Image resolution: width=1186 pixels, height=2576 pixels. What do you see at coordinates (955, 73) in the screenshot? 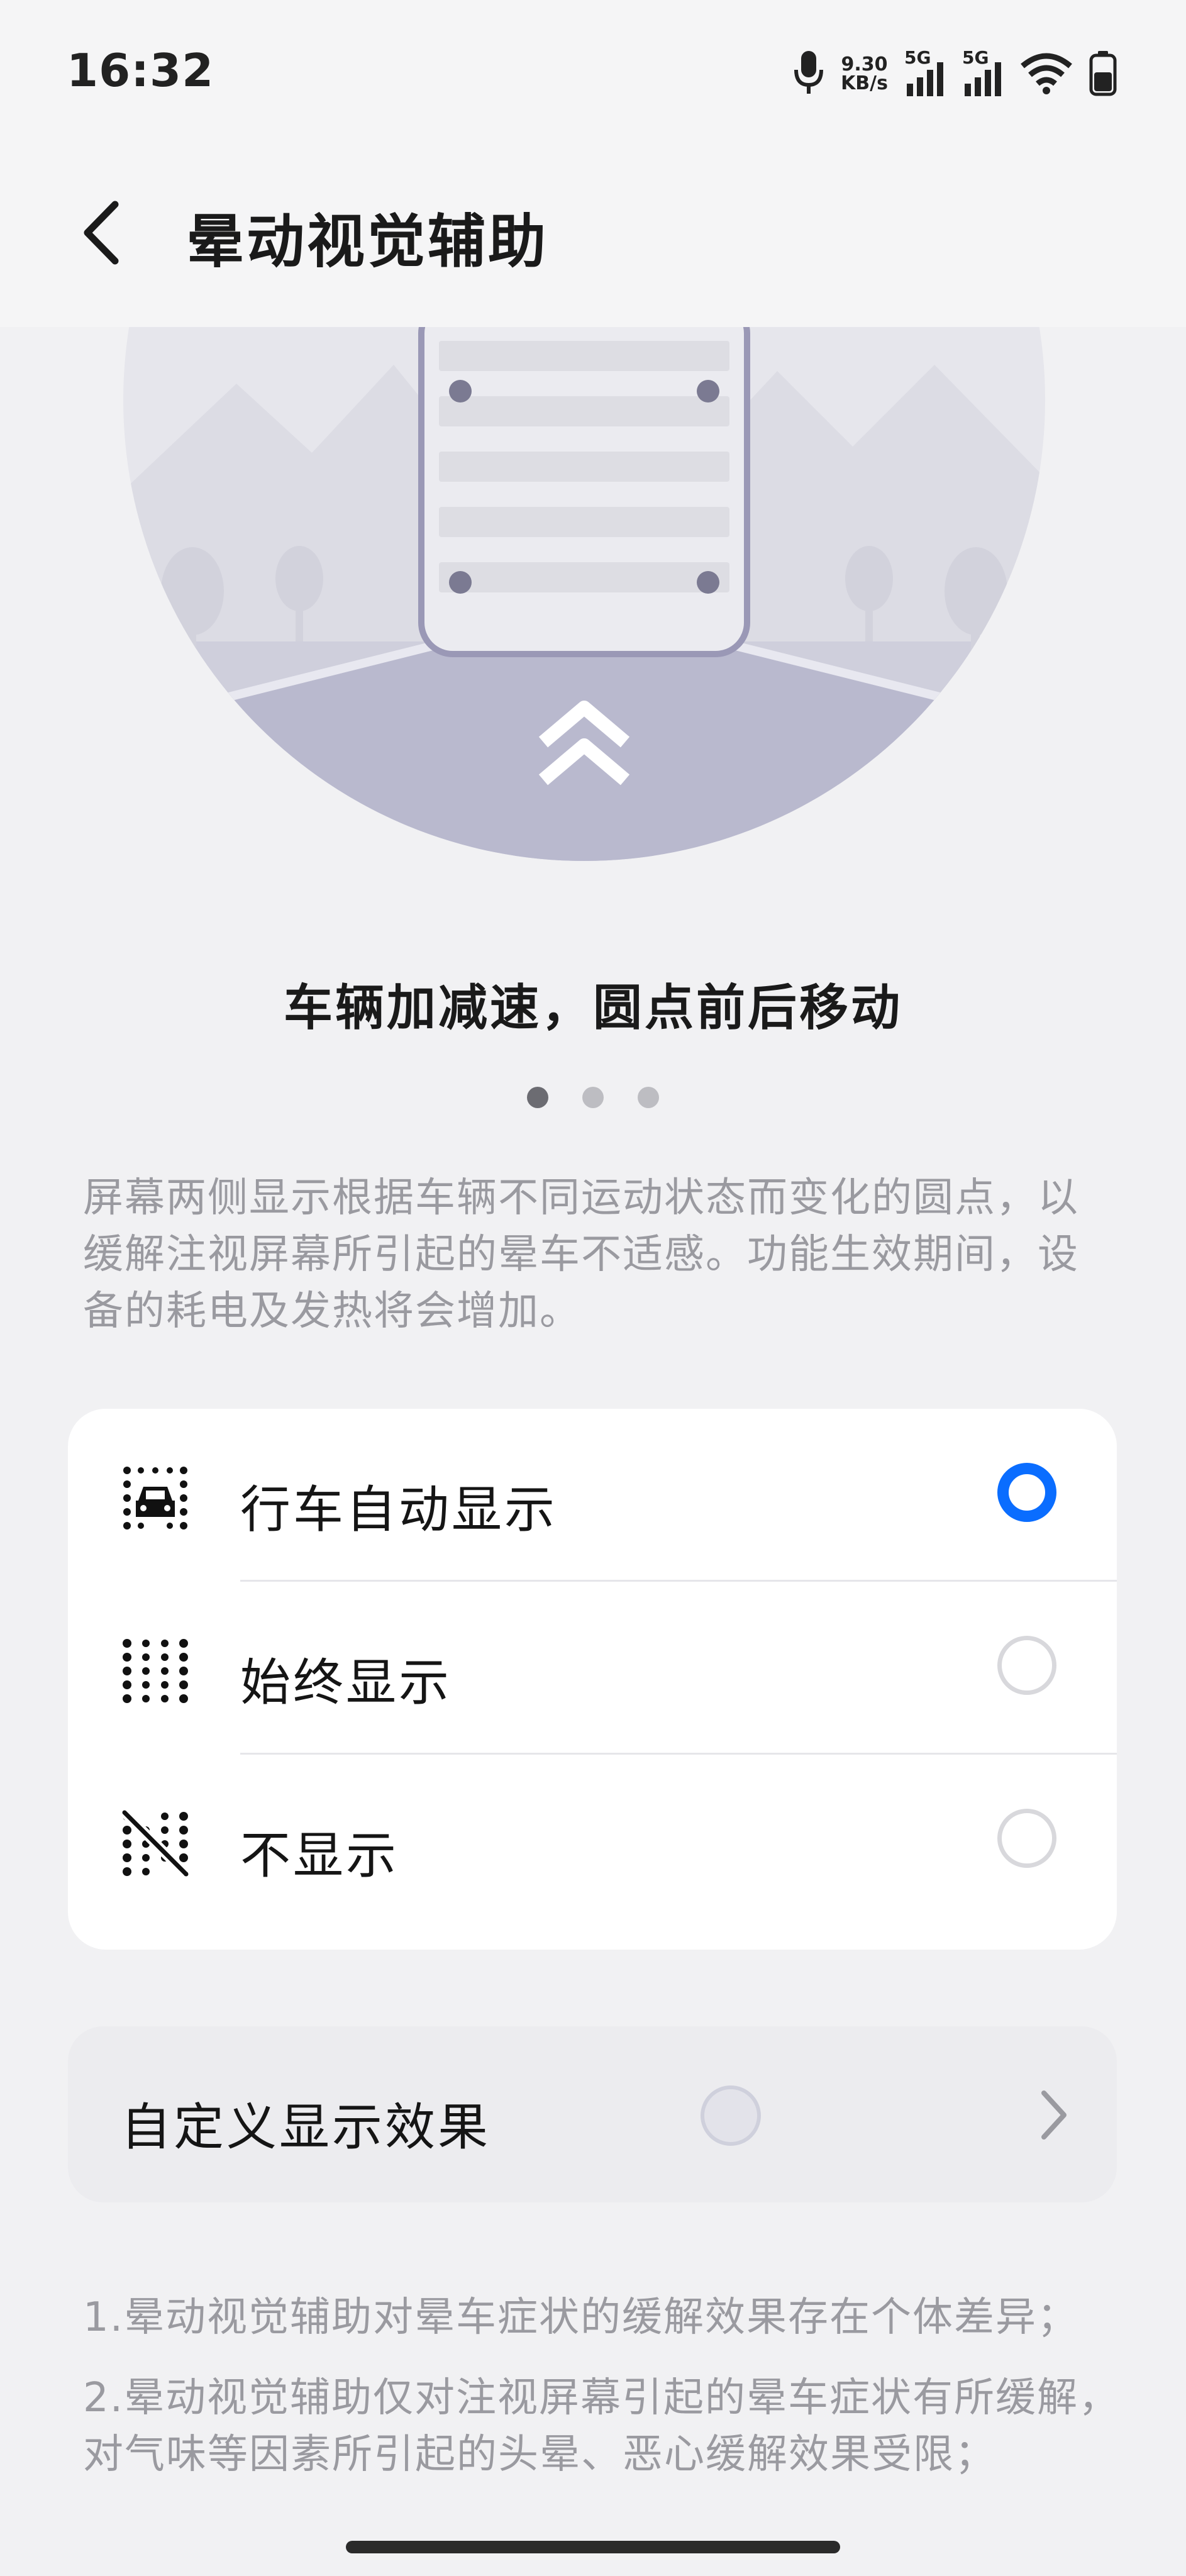
I see `status-icons: 9.30 KB/s 5G 5G` at bounding box center [955, 73].